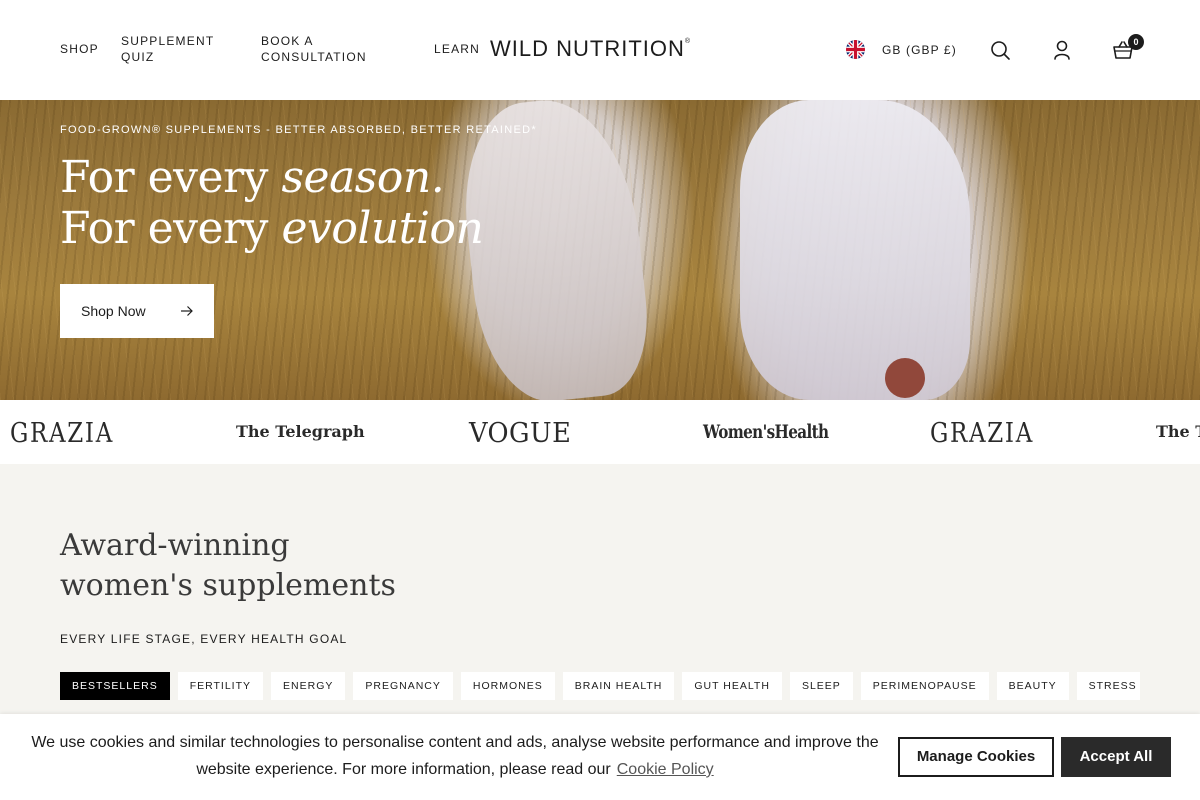  Describe the element at coordinates (314, 49) in the screenshot. I see `nav-book-consultation: BOOK A CONSULTATION` at that location.